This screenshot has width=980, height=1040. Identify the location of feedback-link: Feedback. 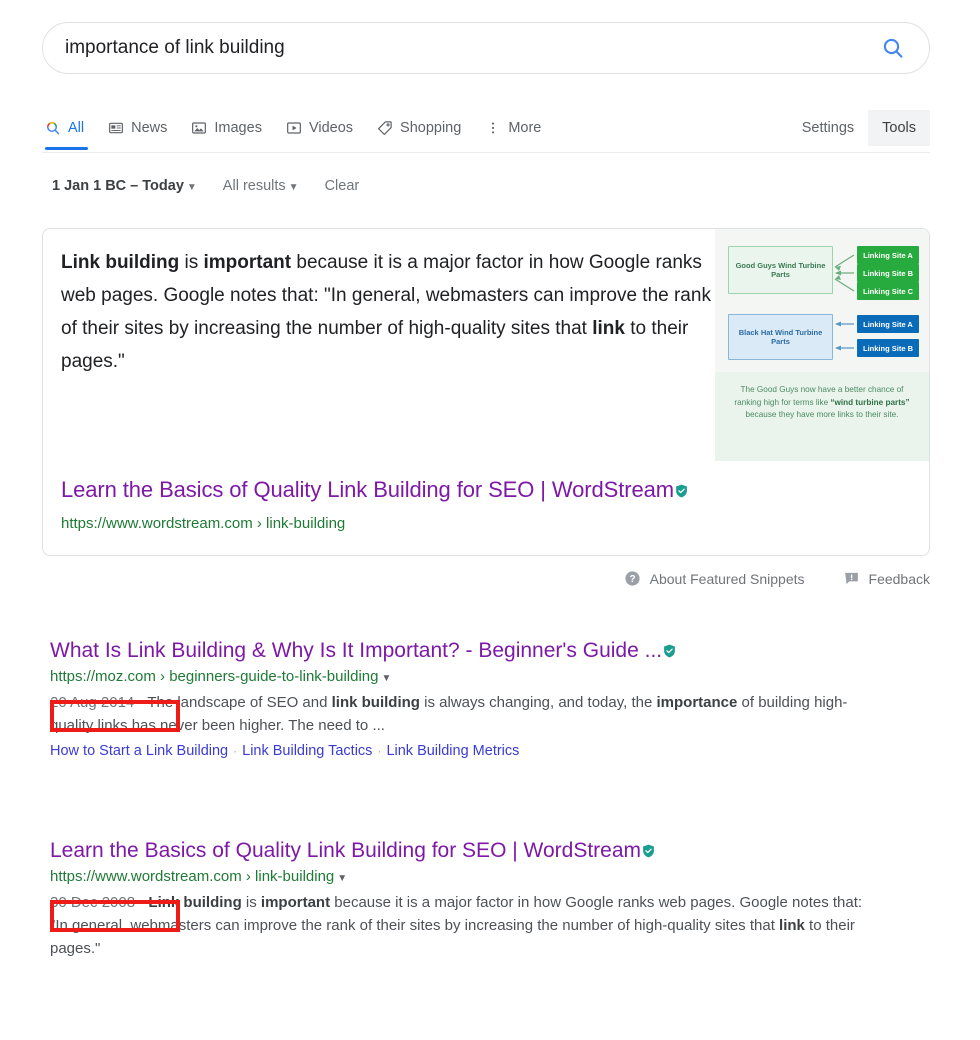
(886, 578).